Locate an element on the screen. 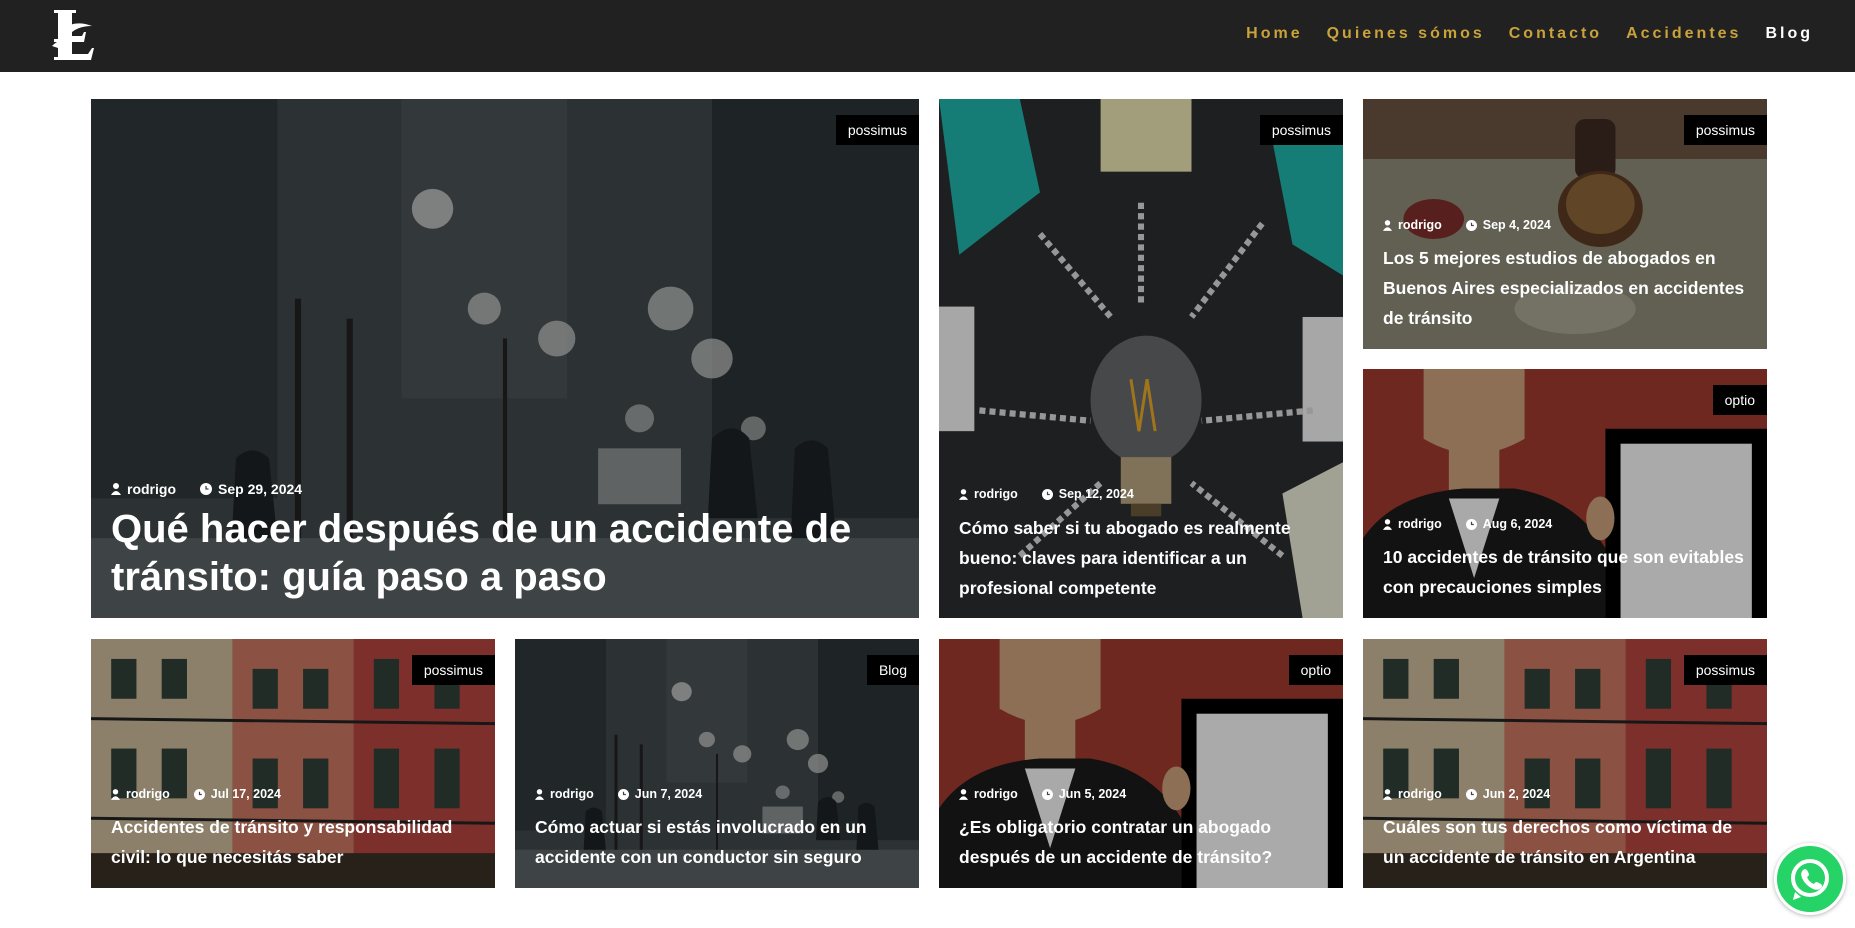 The image size is (1855, 928). post-meta: rodrigo Jun 2, 2024 is located at coordinates (1466, 794).